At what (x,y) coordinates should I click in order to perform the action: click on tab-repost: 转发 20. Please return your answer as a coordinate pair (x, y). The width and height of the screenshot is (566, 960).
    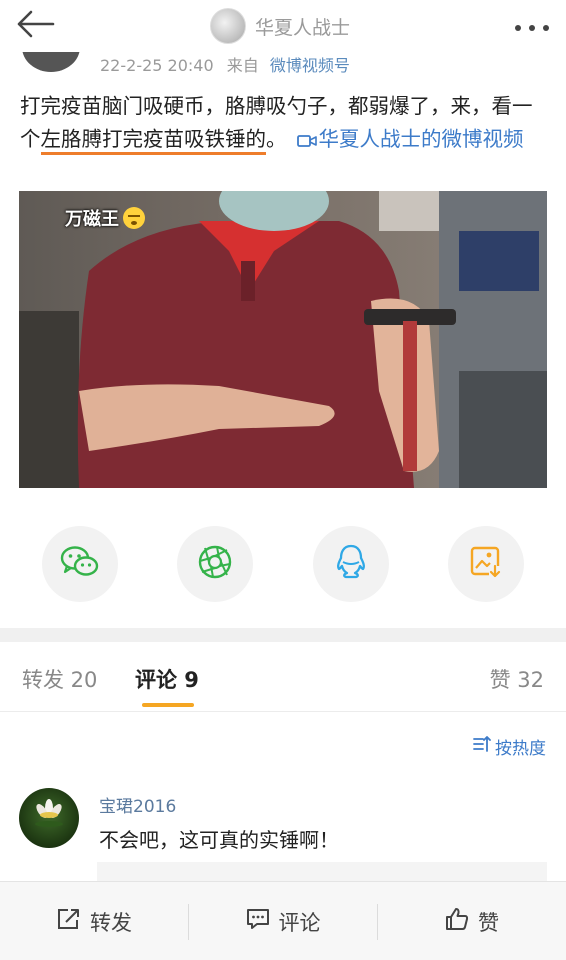
    Looking at the image, I should click on (59, 679).